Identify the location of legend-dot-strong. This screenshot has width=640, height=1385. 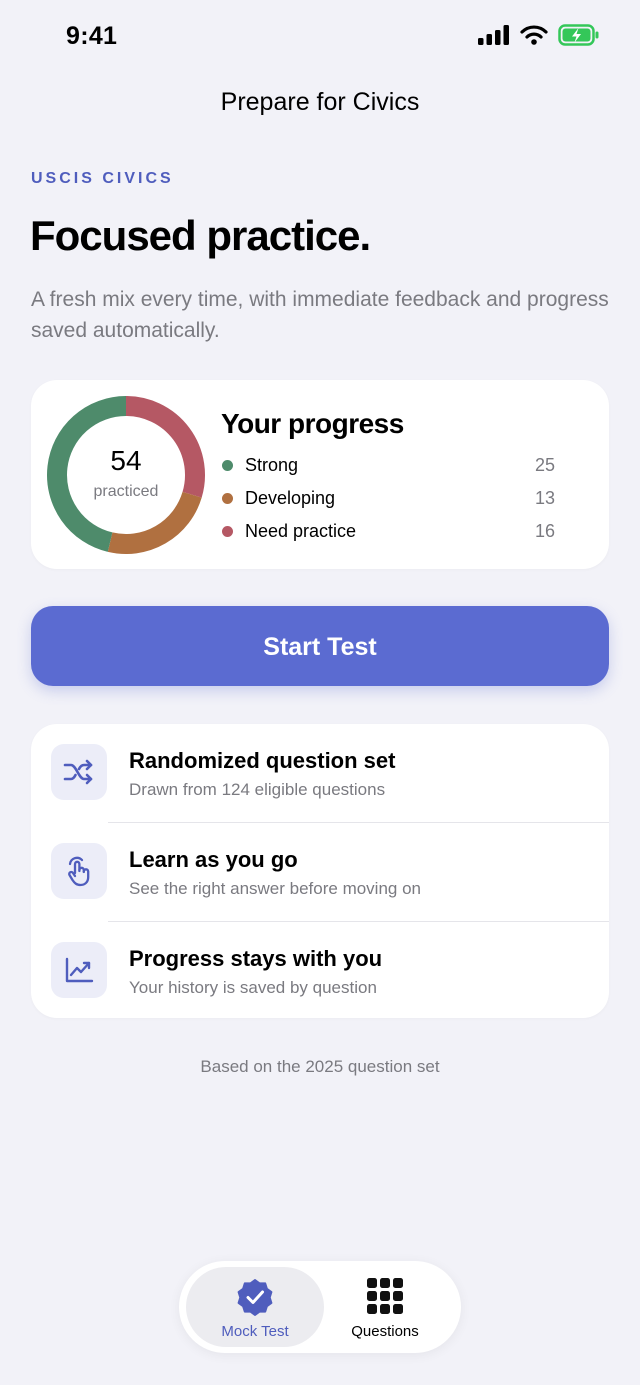
(227, 465).